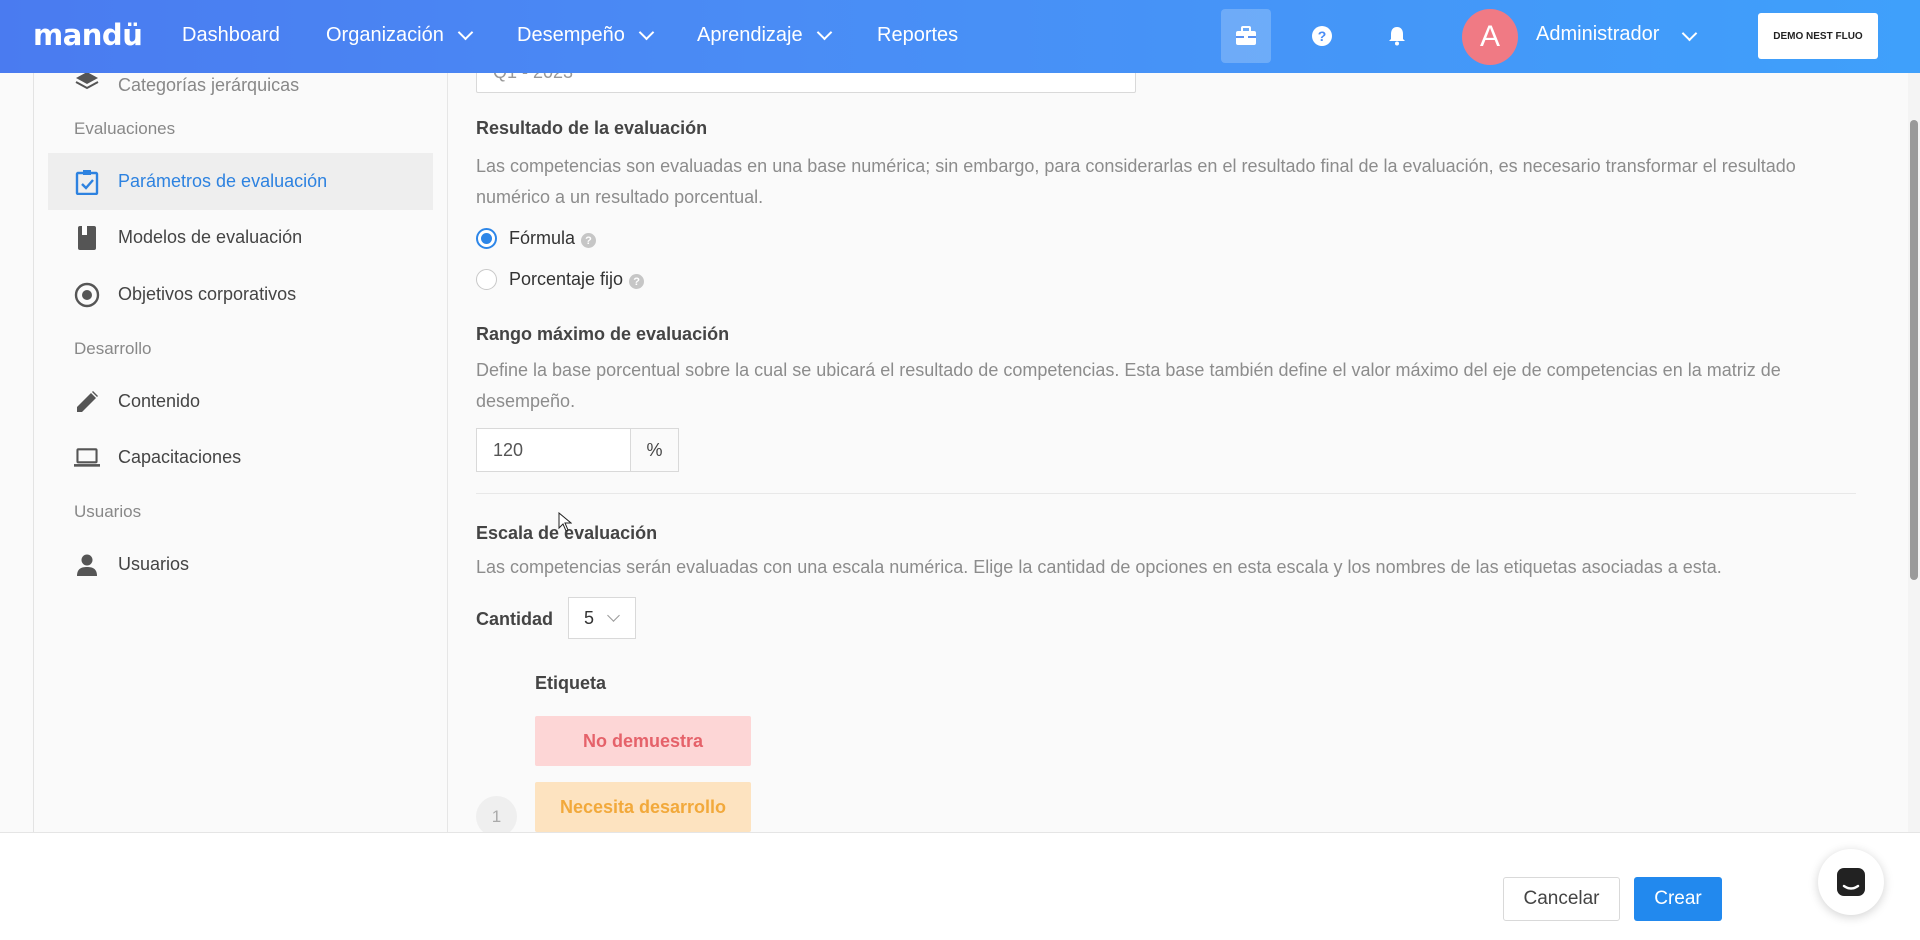 The width and height of the screenshot is (1920, 940). What do you see at coordinates (1818, 36) in the screenshot?
I see `demo-account-button: DEMO NEST FLUO` at bounding box center [1818, 36].